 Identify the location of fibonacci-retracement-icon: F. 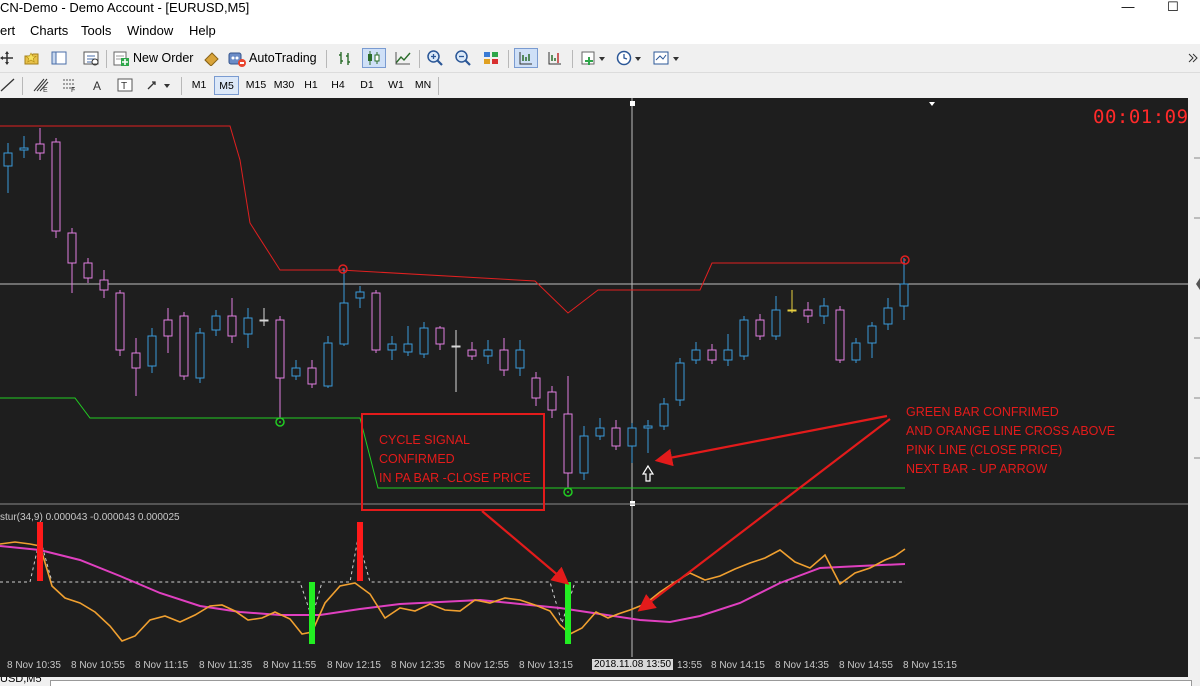
(69, 85).